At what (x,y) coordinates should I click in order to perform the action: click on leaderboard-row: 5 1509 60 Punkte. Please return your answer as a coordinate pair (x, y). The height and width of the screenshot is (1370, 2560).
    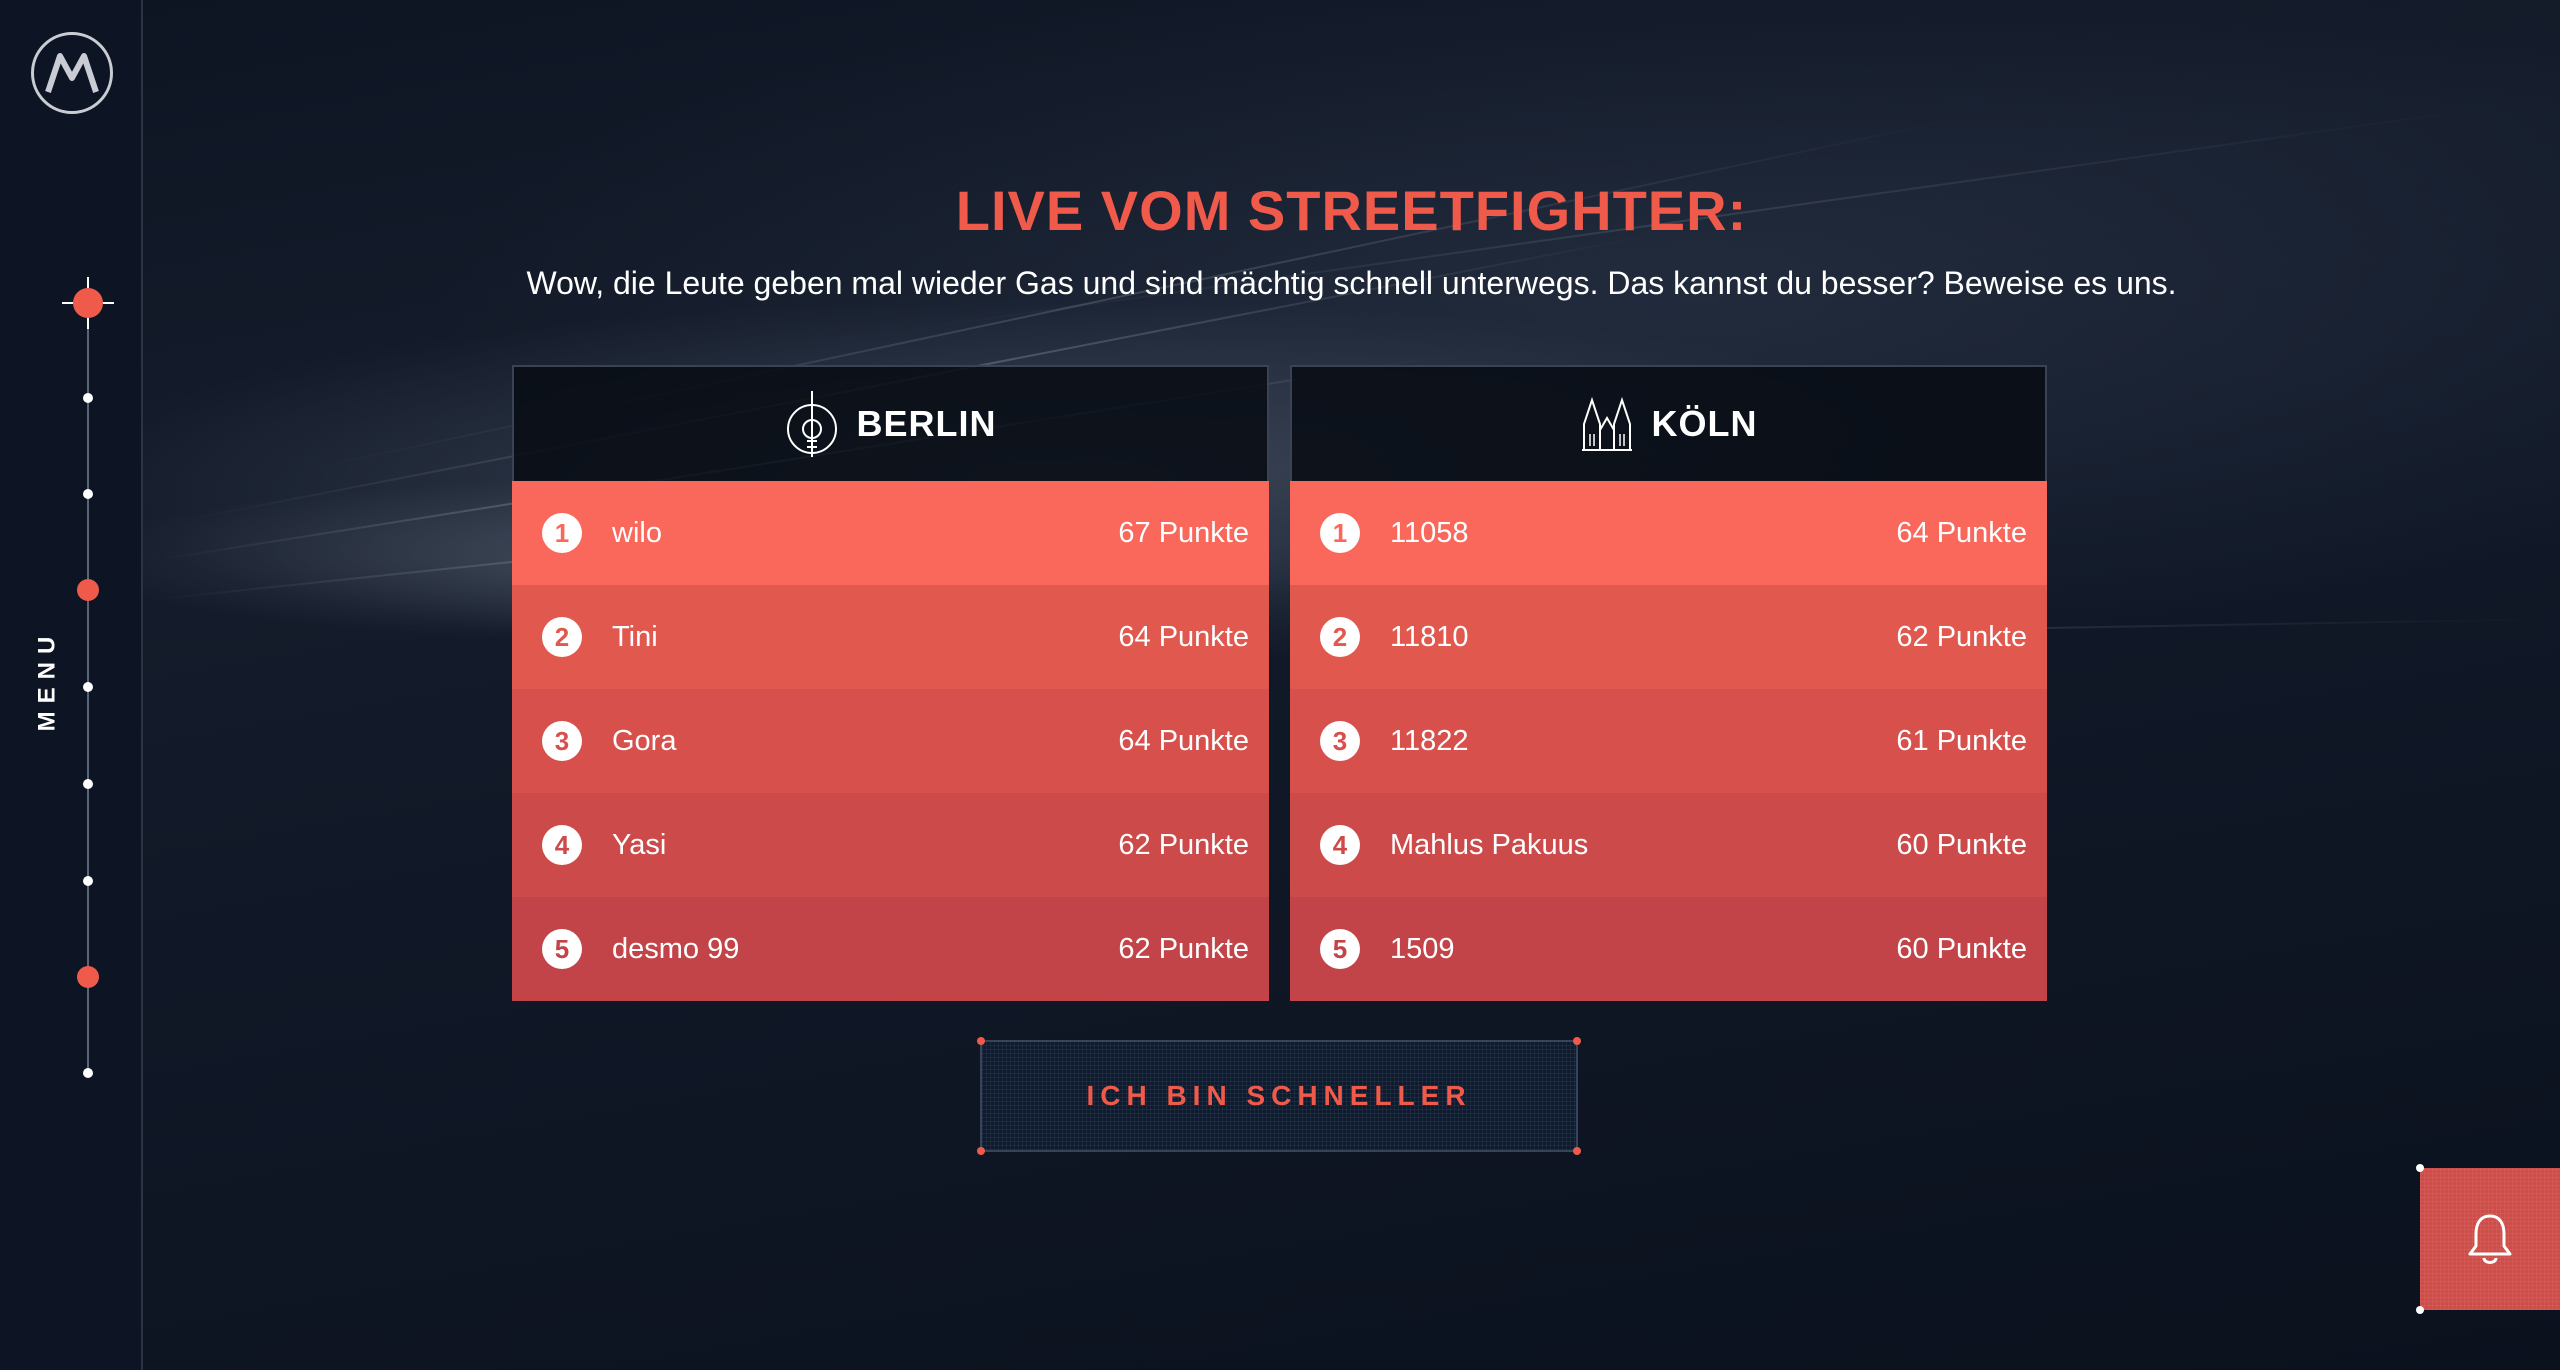
    Looking at the image, I should click on (1668, 949).